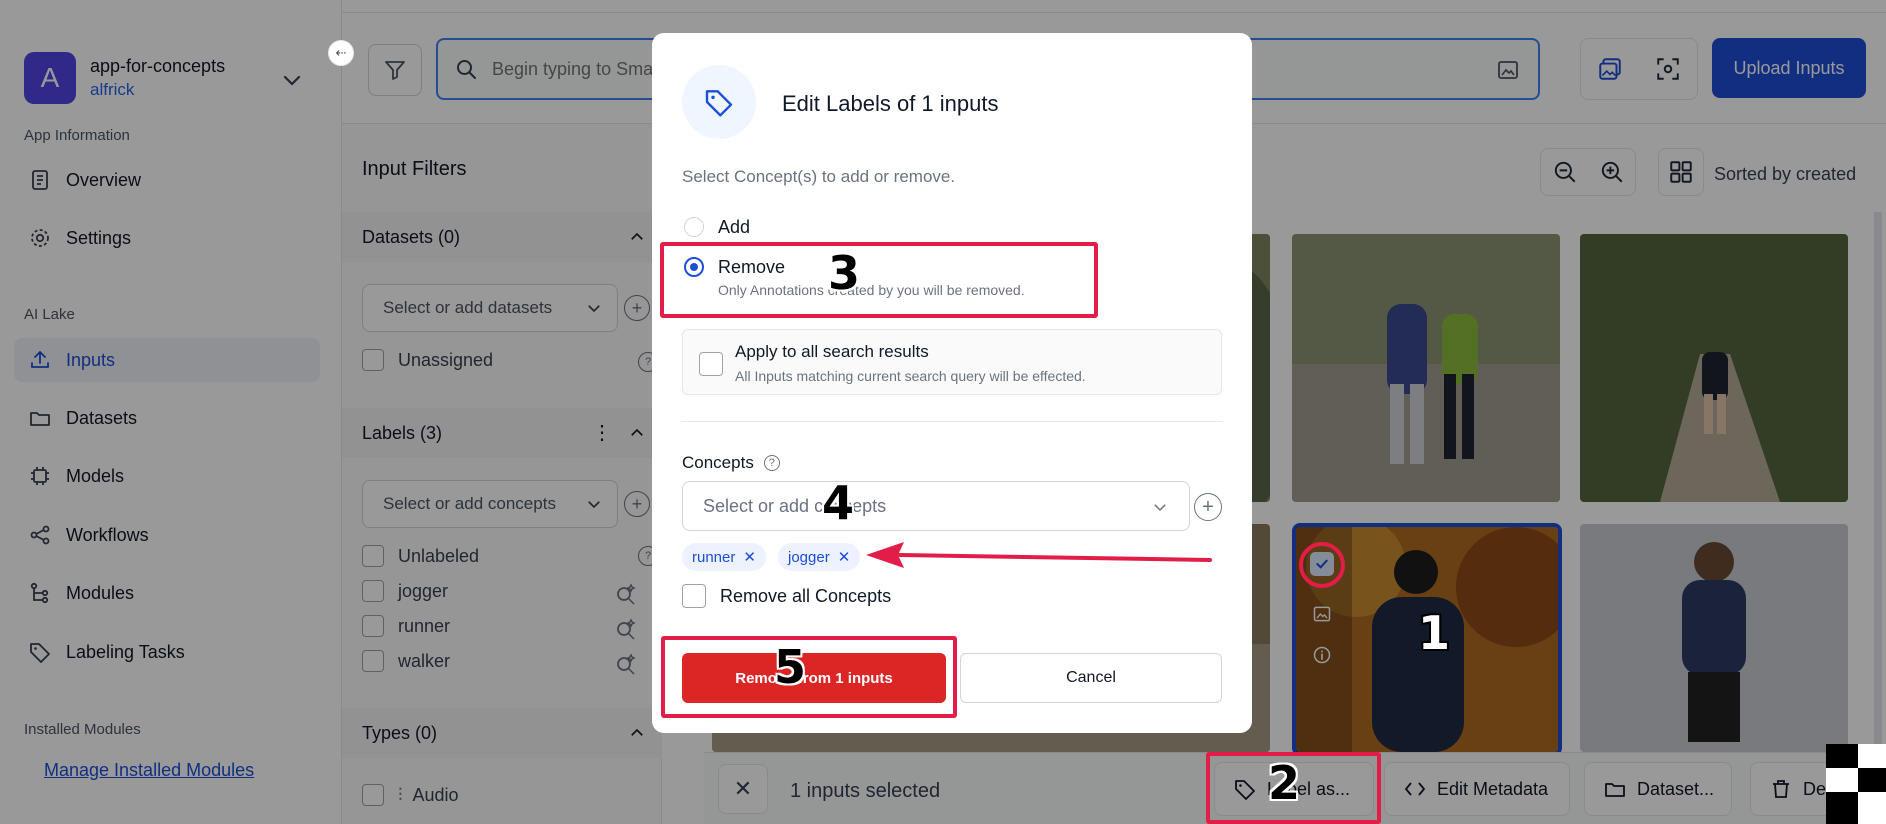  What do you see at coordinates (694, 596) in the screenshot?
I see `remove-all-concepts-checkbox` at bounding box center [694, 596].